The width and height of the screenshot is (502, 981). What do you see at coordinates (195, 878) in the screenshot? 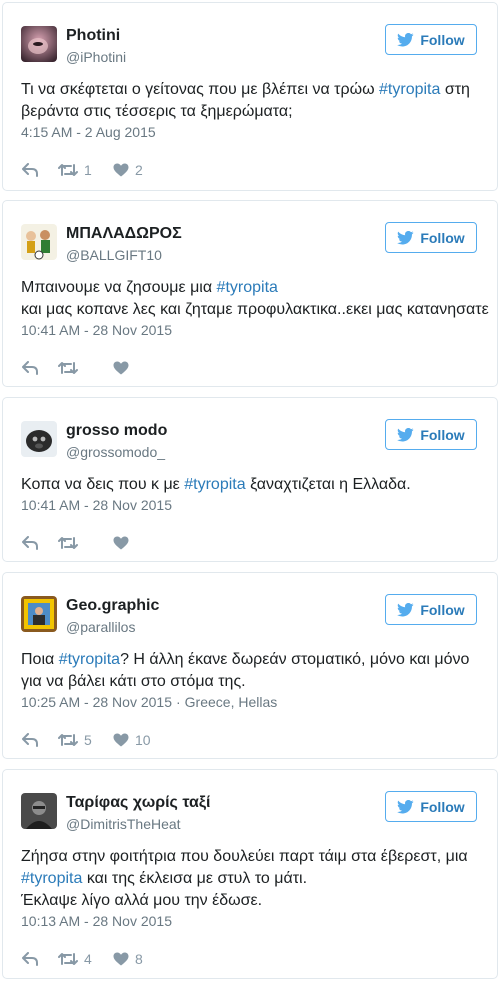
I see `tweet-text-segment: και της έκλεισα με στυλ το μάτι.` at bounding box center [195, 878].